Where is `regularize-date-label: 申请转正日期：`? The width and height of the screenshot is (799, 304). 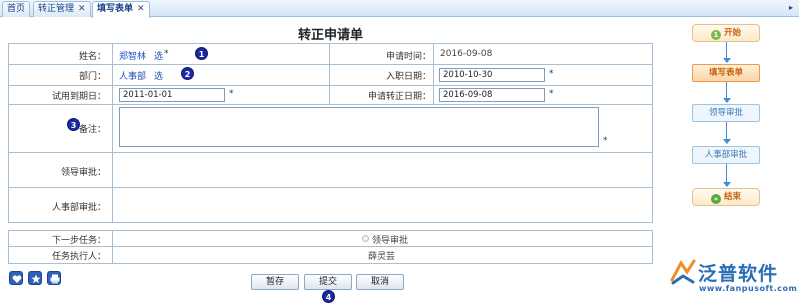 regularize-date-label: 申请转正日期： is located at coordinates (399, 97).